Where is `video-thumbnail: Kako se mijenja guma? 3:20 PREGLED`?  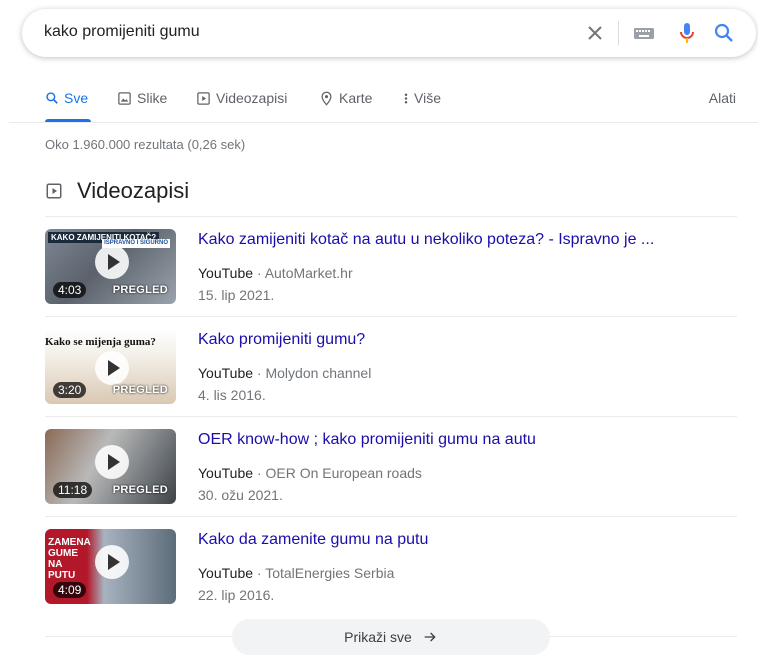 video-thumbnail: Kako se mijenja guma? 3:20 PREGLED is located at coordinates (110, 366).